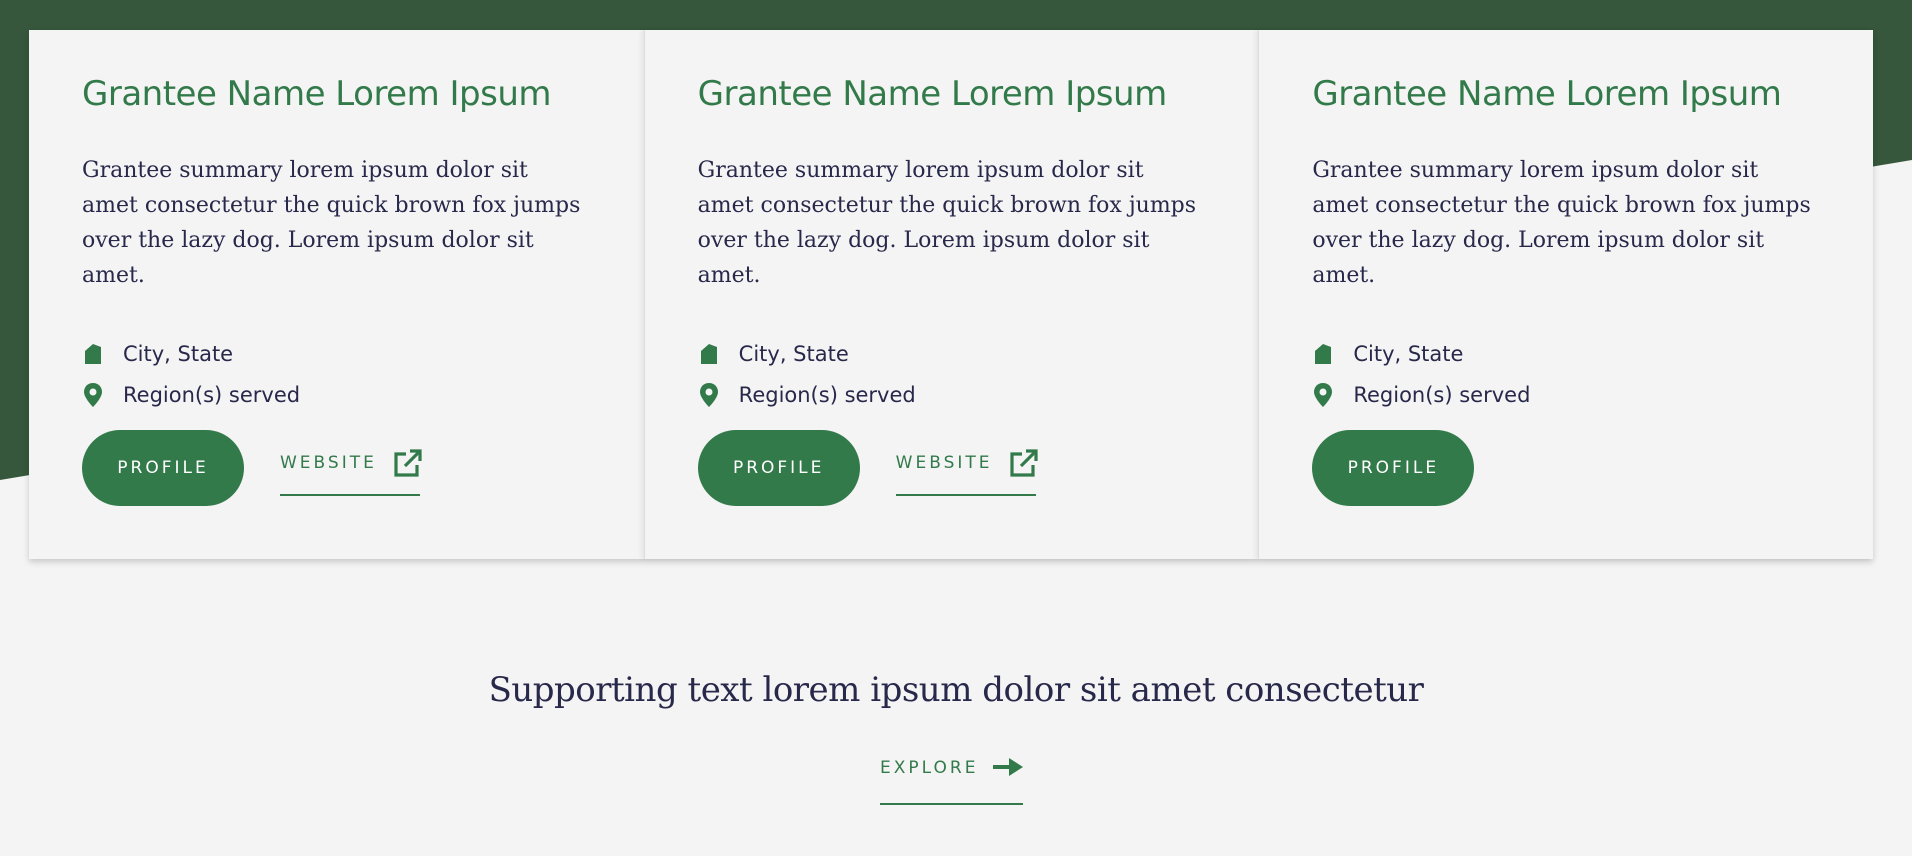 The image size is (1912, 856). I want to click on arrow-right-icon, so click(1008, 769).